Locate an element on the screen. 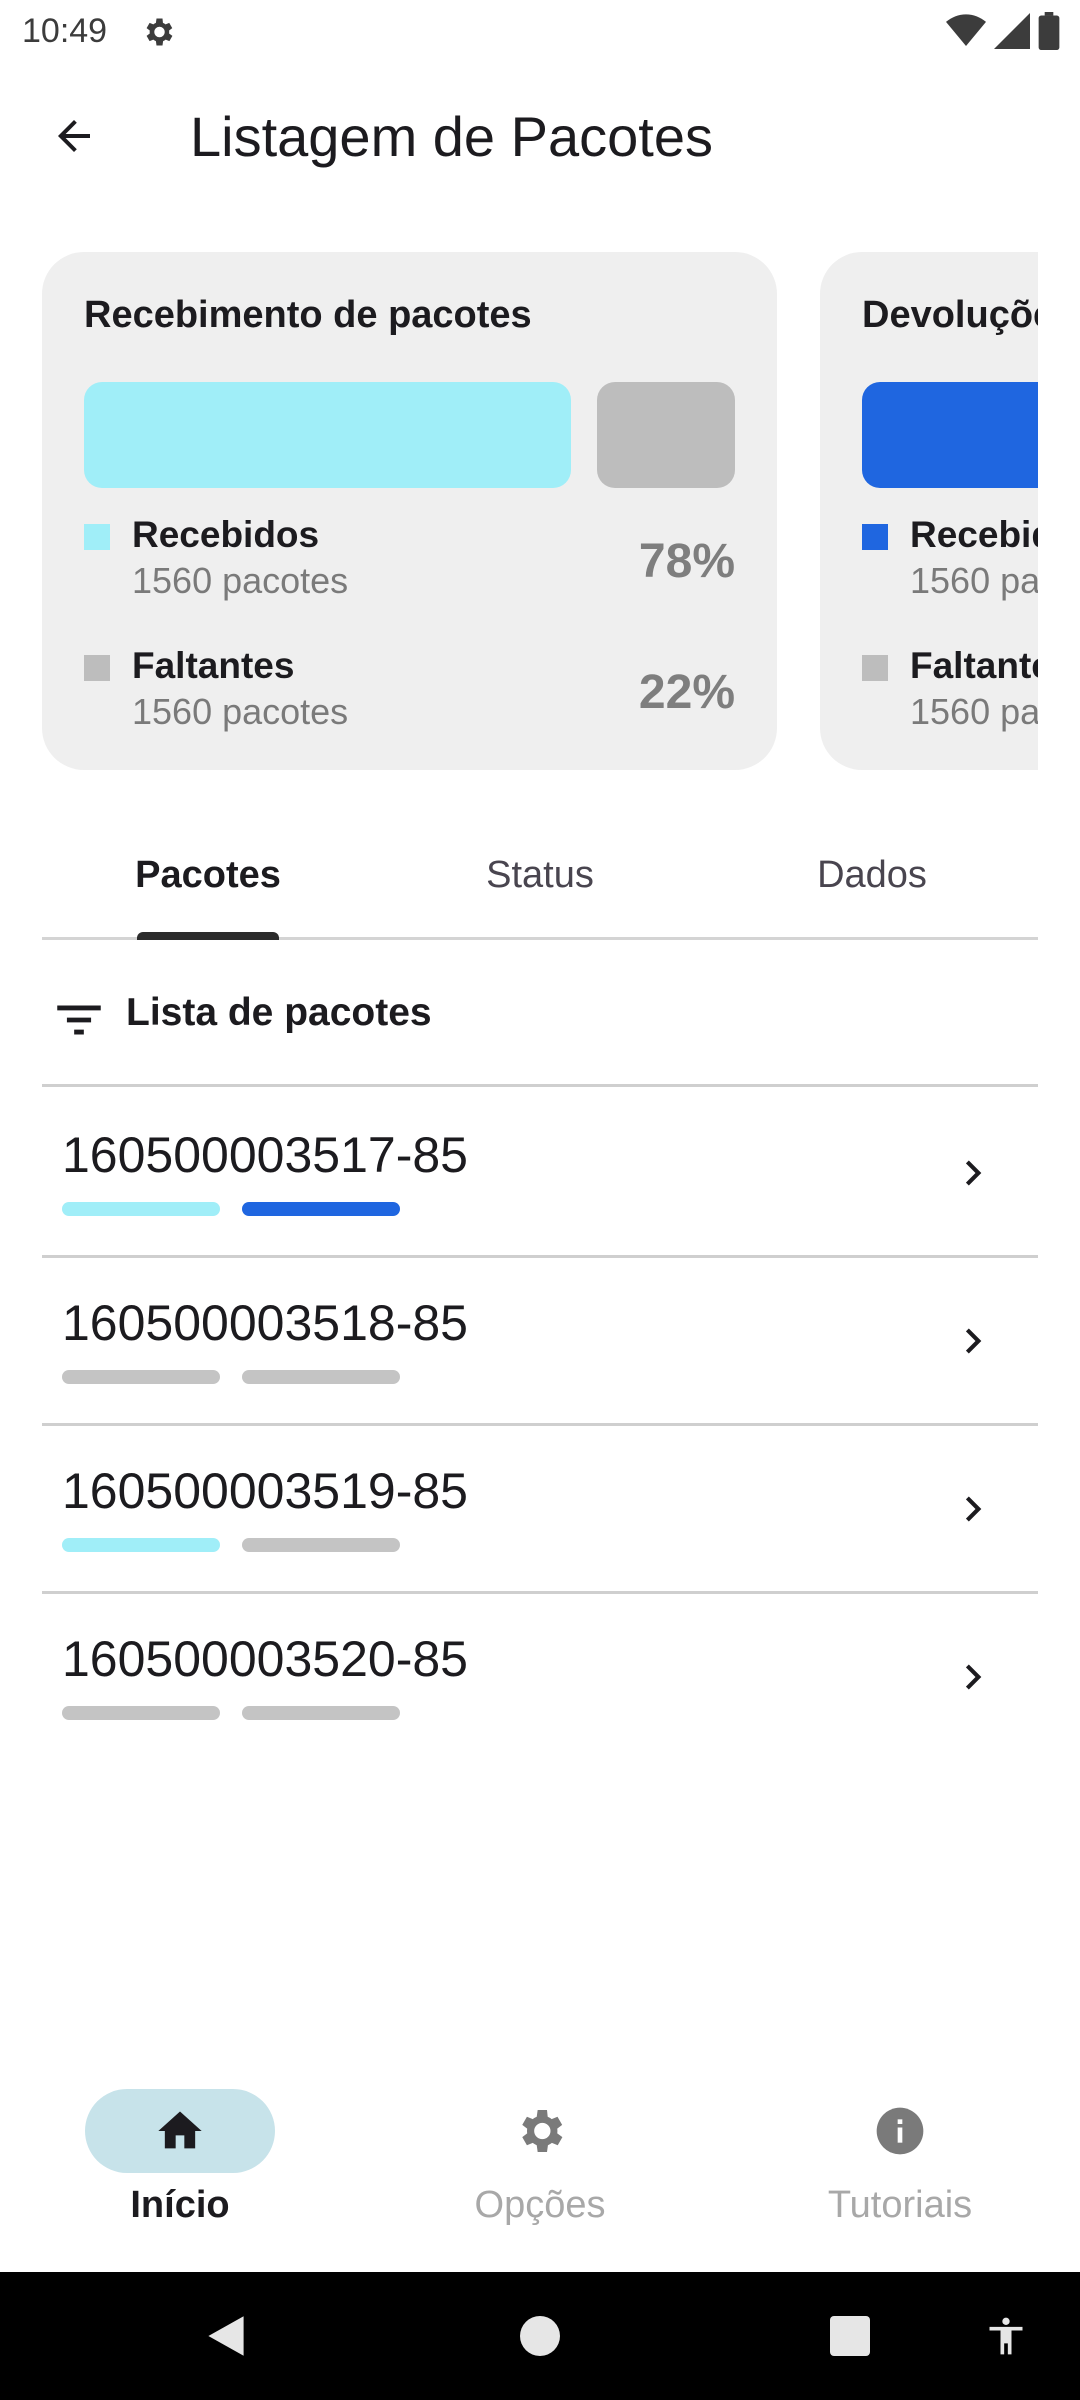 The width and height of the screenshot is (1080, 2400). nav-active-pill is located at coordinates (180, 2131).